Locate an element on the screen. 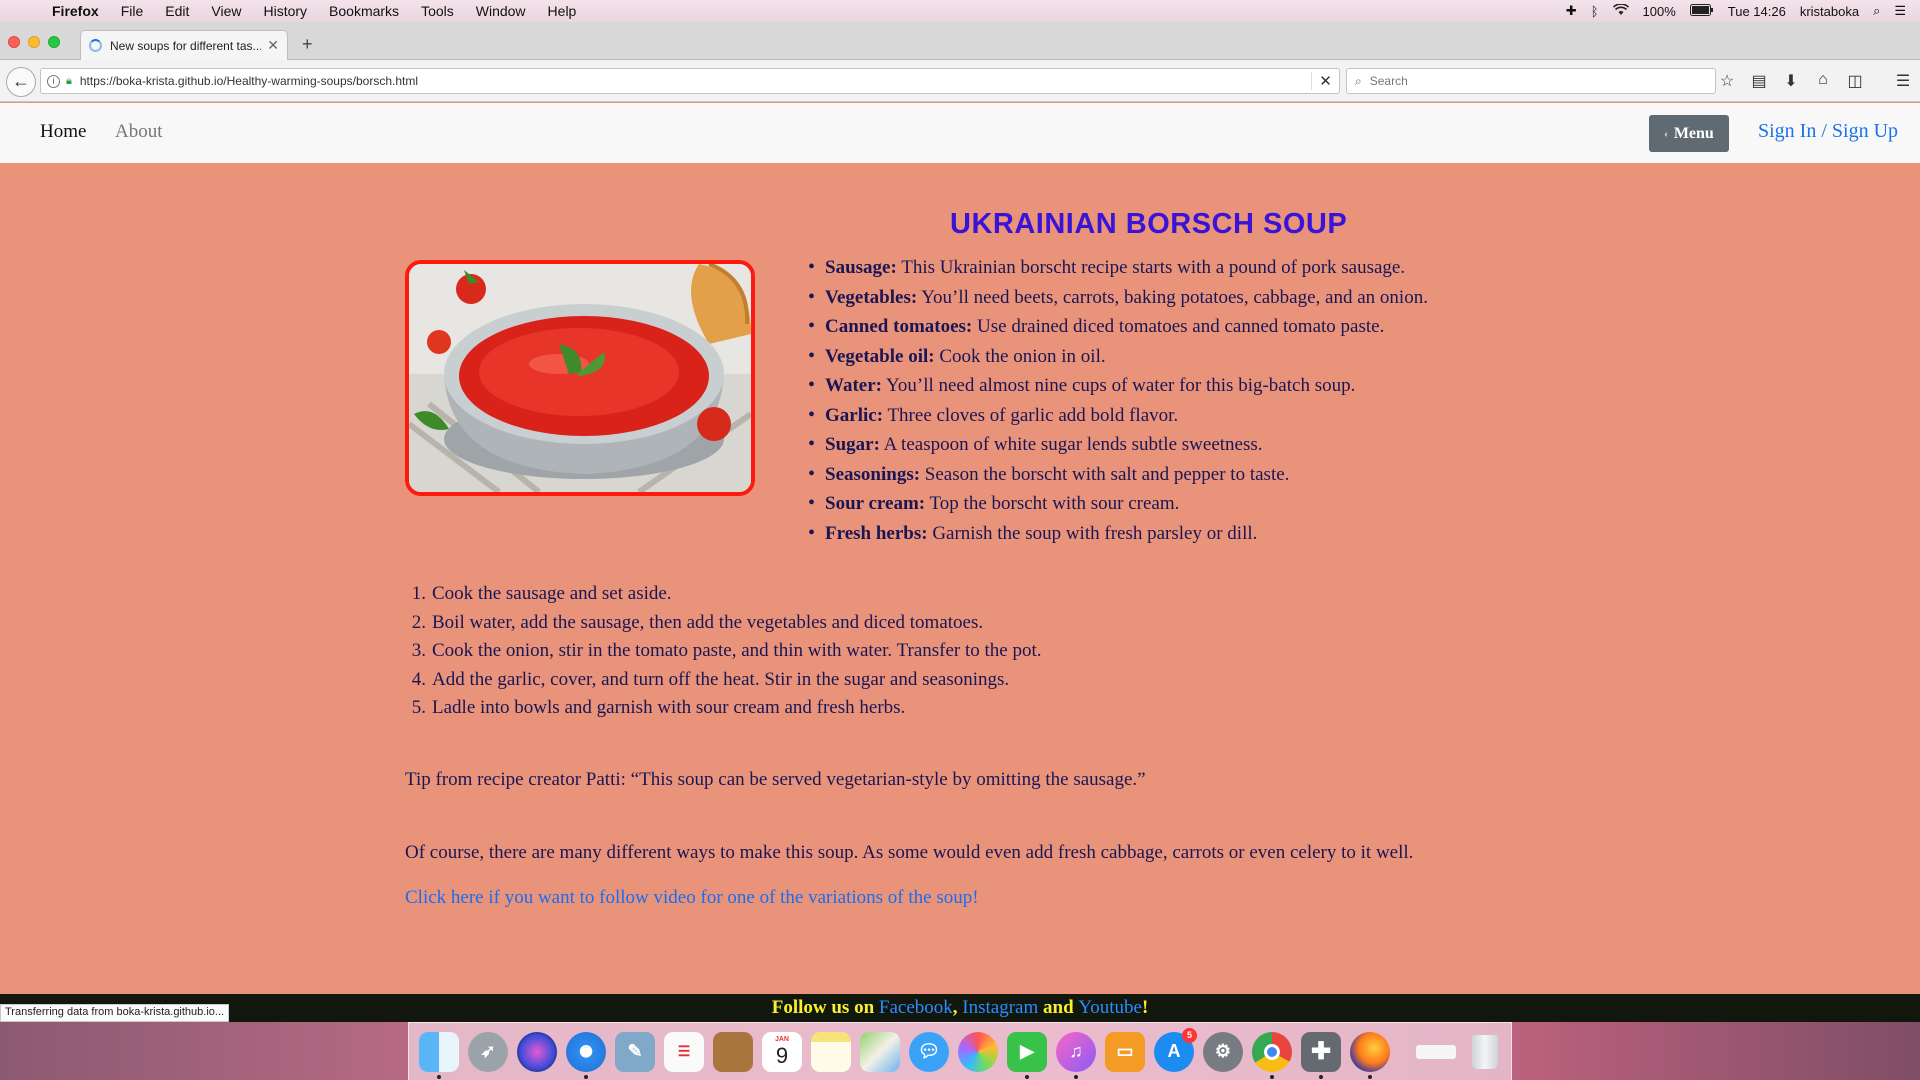 The width and height of the screenshot is (1920, 1080). calendar-icon: JAN 9 is located at coordinates (782, 1051).